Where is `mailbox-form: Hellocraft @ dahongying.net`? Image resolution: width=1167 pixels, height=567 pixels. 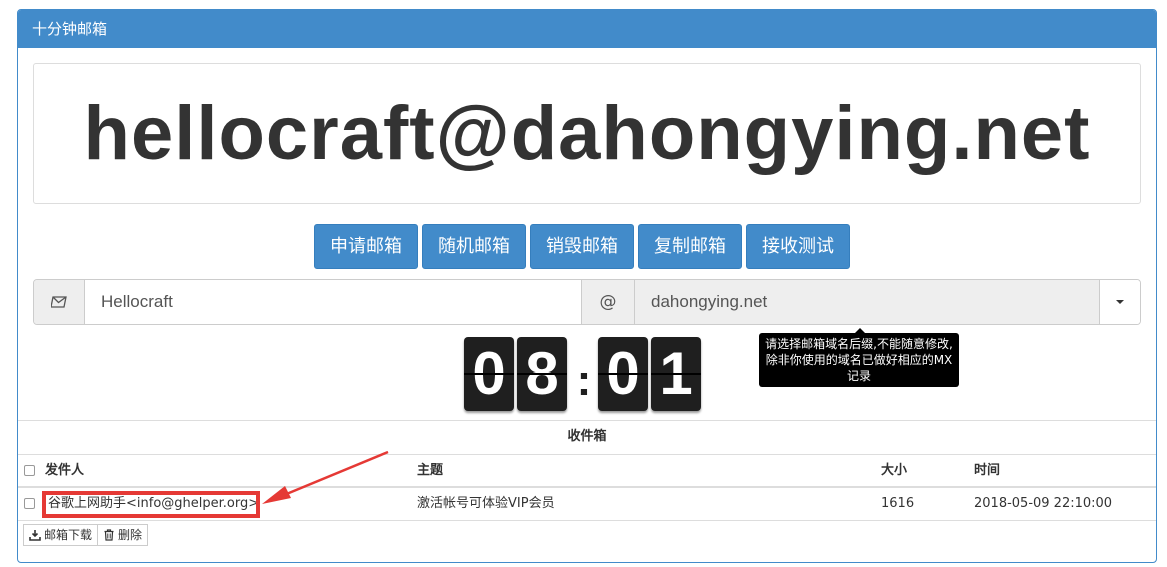
mailbox-form: Hellocraft @ dahongying.net is located at coordinates (587, 302).